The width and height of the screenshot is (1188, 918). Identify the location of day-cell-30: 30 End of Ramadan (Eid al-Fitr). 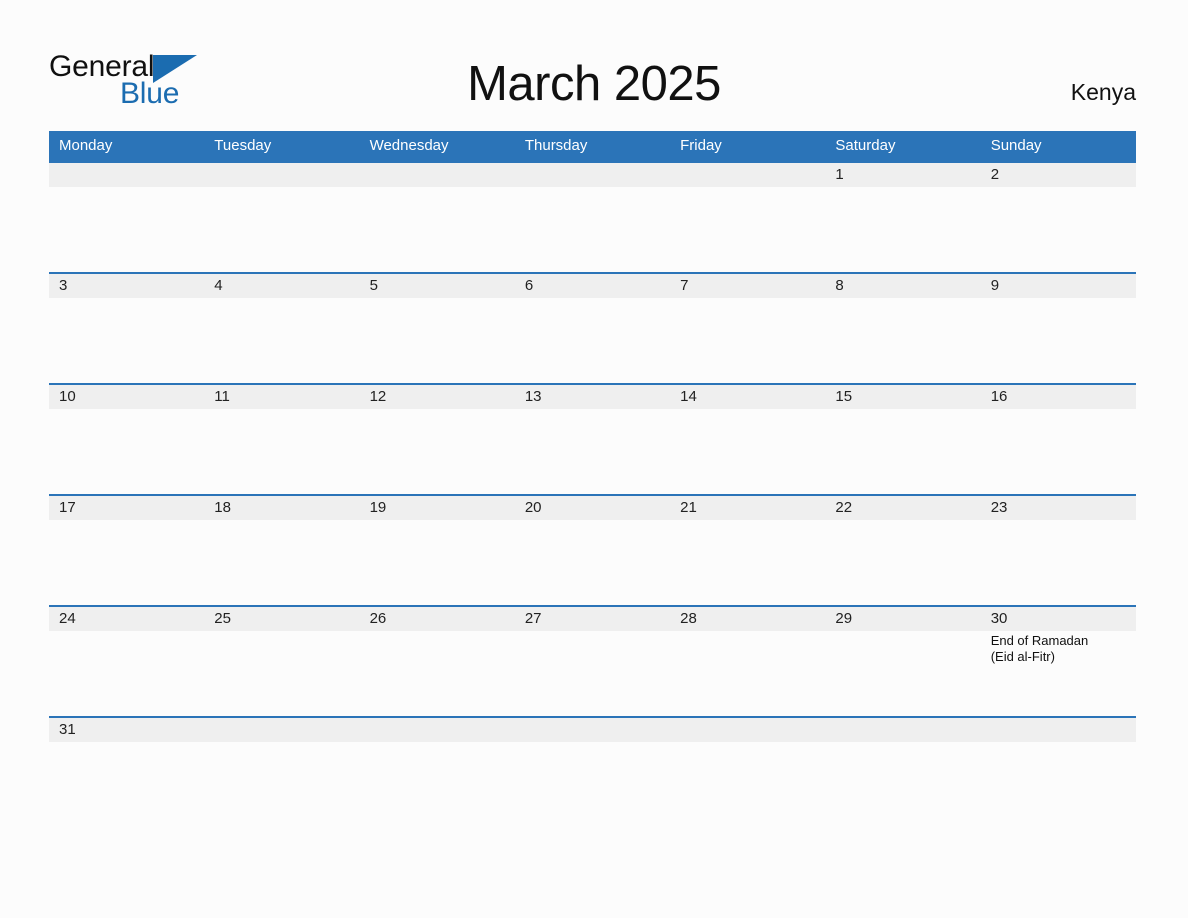
(1058, 661).